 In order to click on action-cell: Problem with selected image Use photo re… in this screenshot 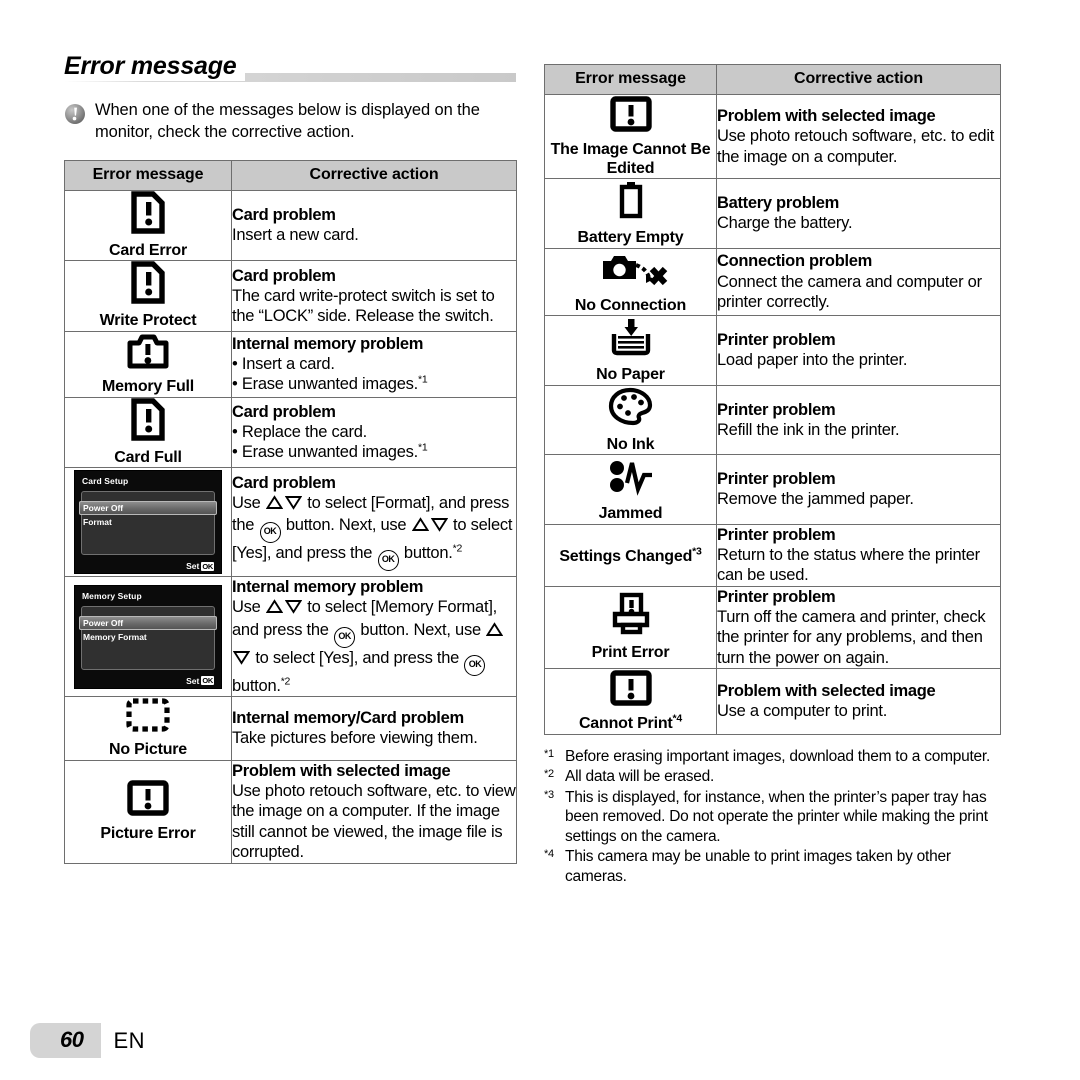, I will do `click(374, 811)`.